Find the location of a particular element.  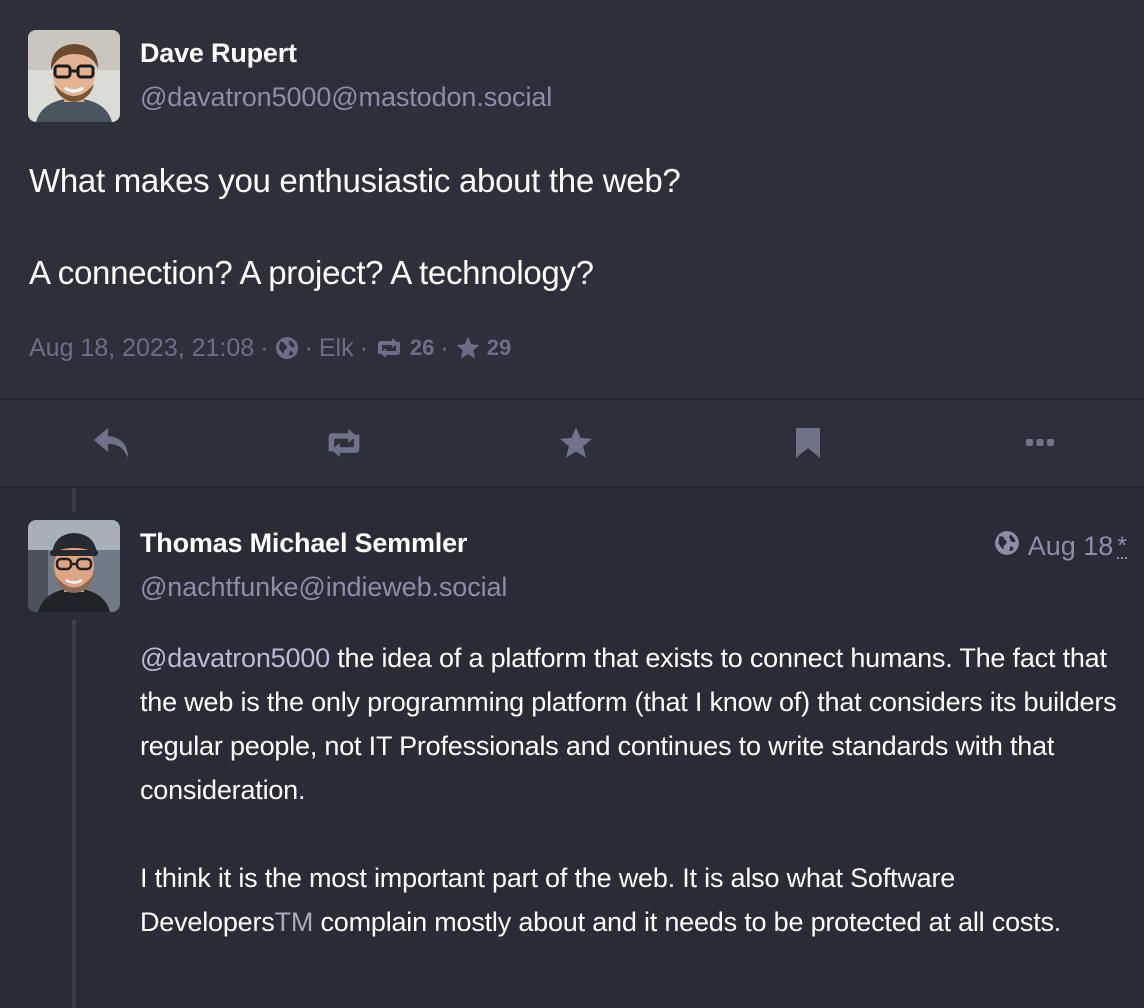

post-client: Elk is located at coordinates (336, 347).